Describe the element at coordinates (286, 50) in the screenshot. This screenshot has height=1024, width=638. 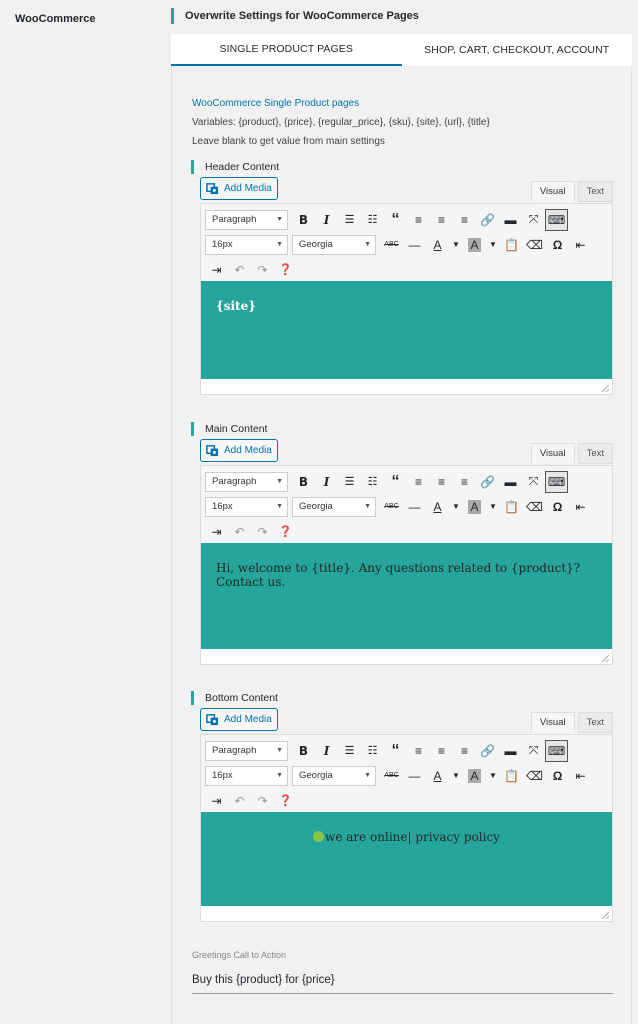
I see `tab-single-product-pages: SINGLE PRODUCT PAGES` at that location.